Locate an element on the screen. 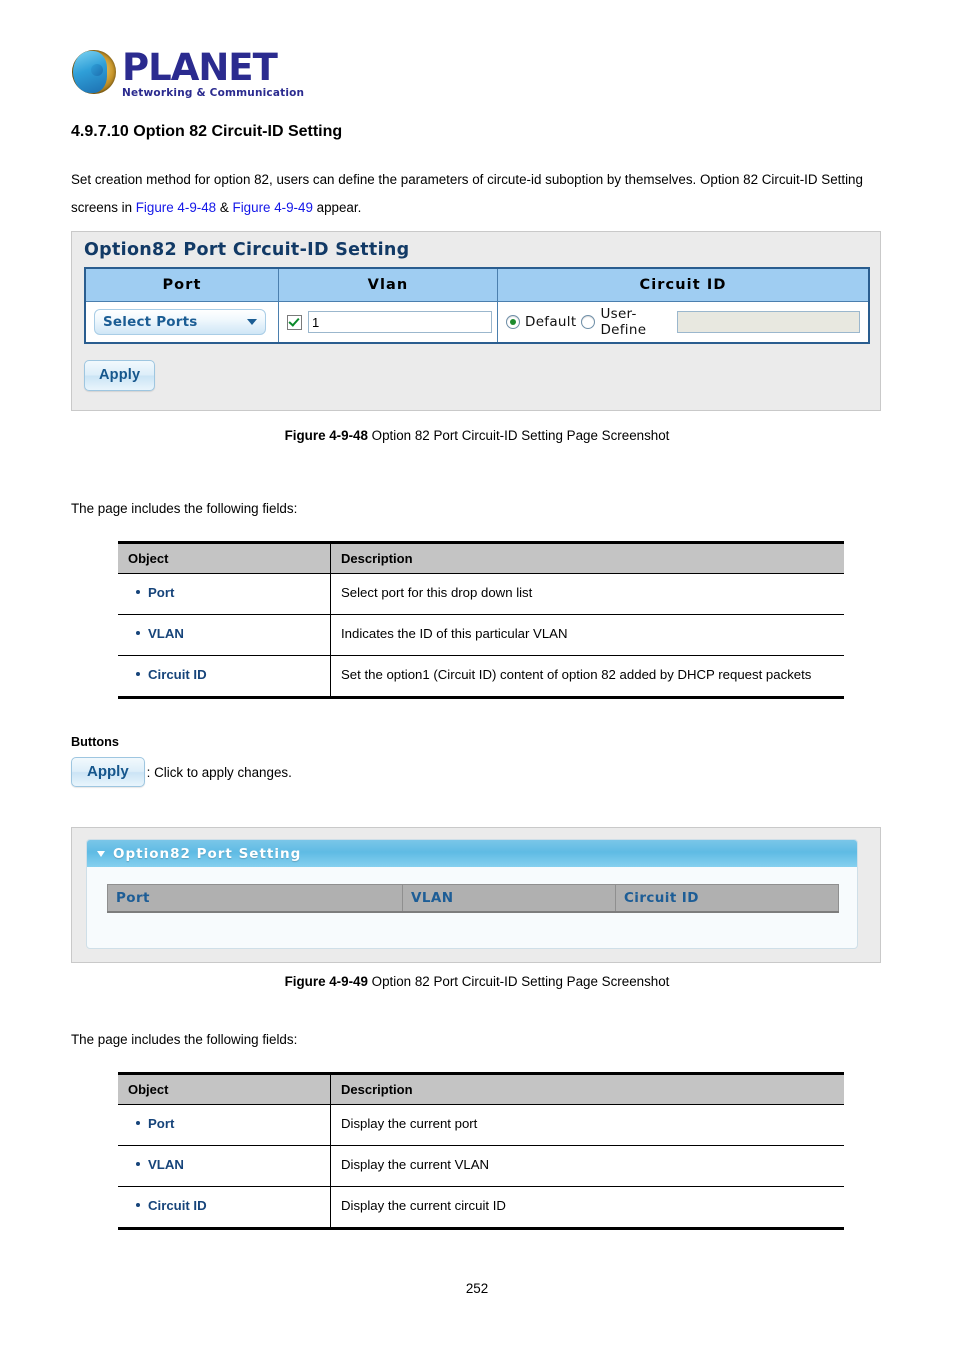 This screenshot has height=1350, width=954. radio-user-define-label: User-Define is located at coordinates (623, 322).